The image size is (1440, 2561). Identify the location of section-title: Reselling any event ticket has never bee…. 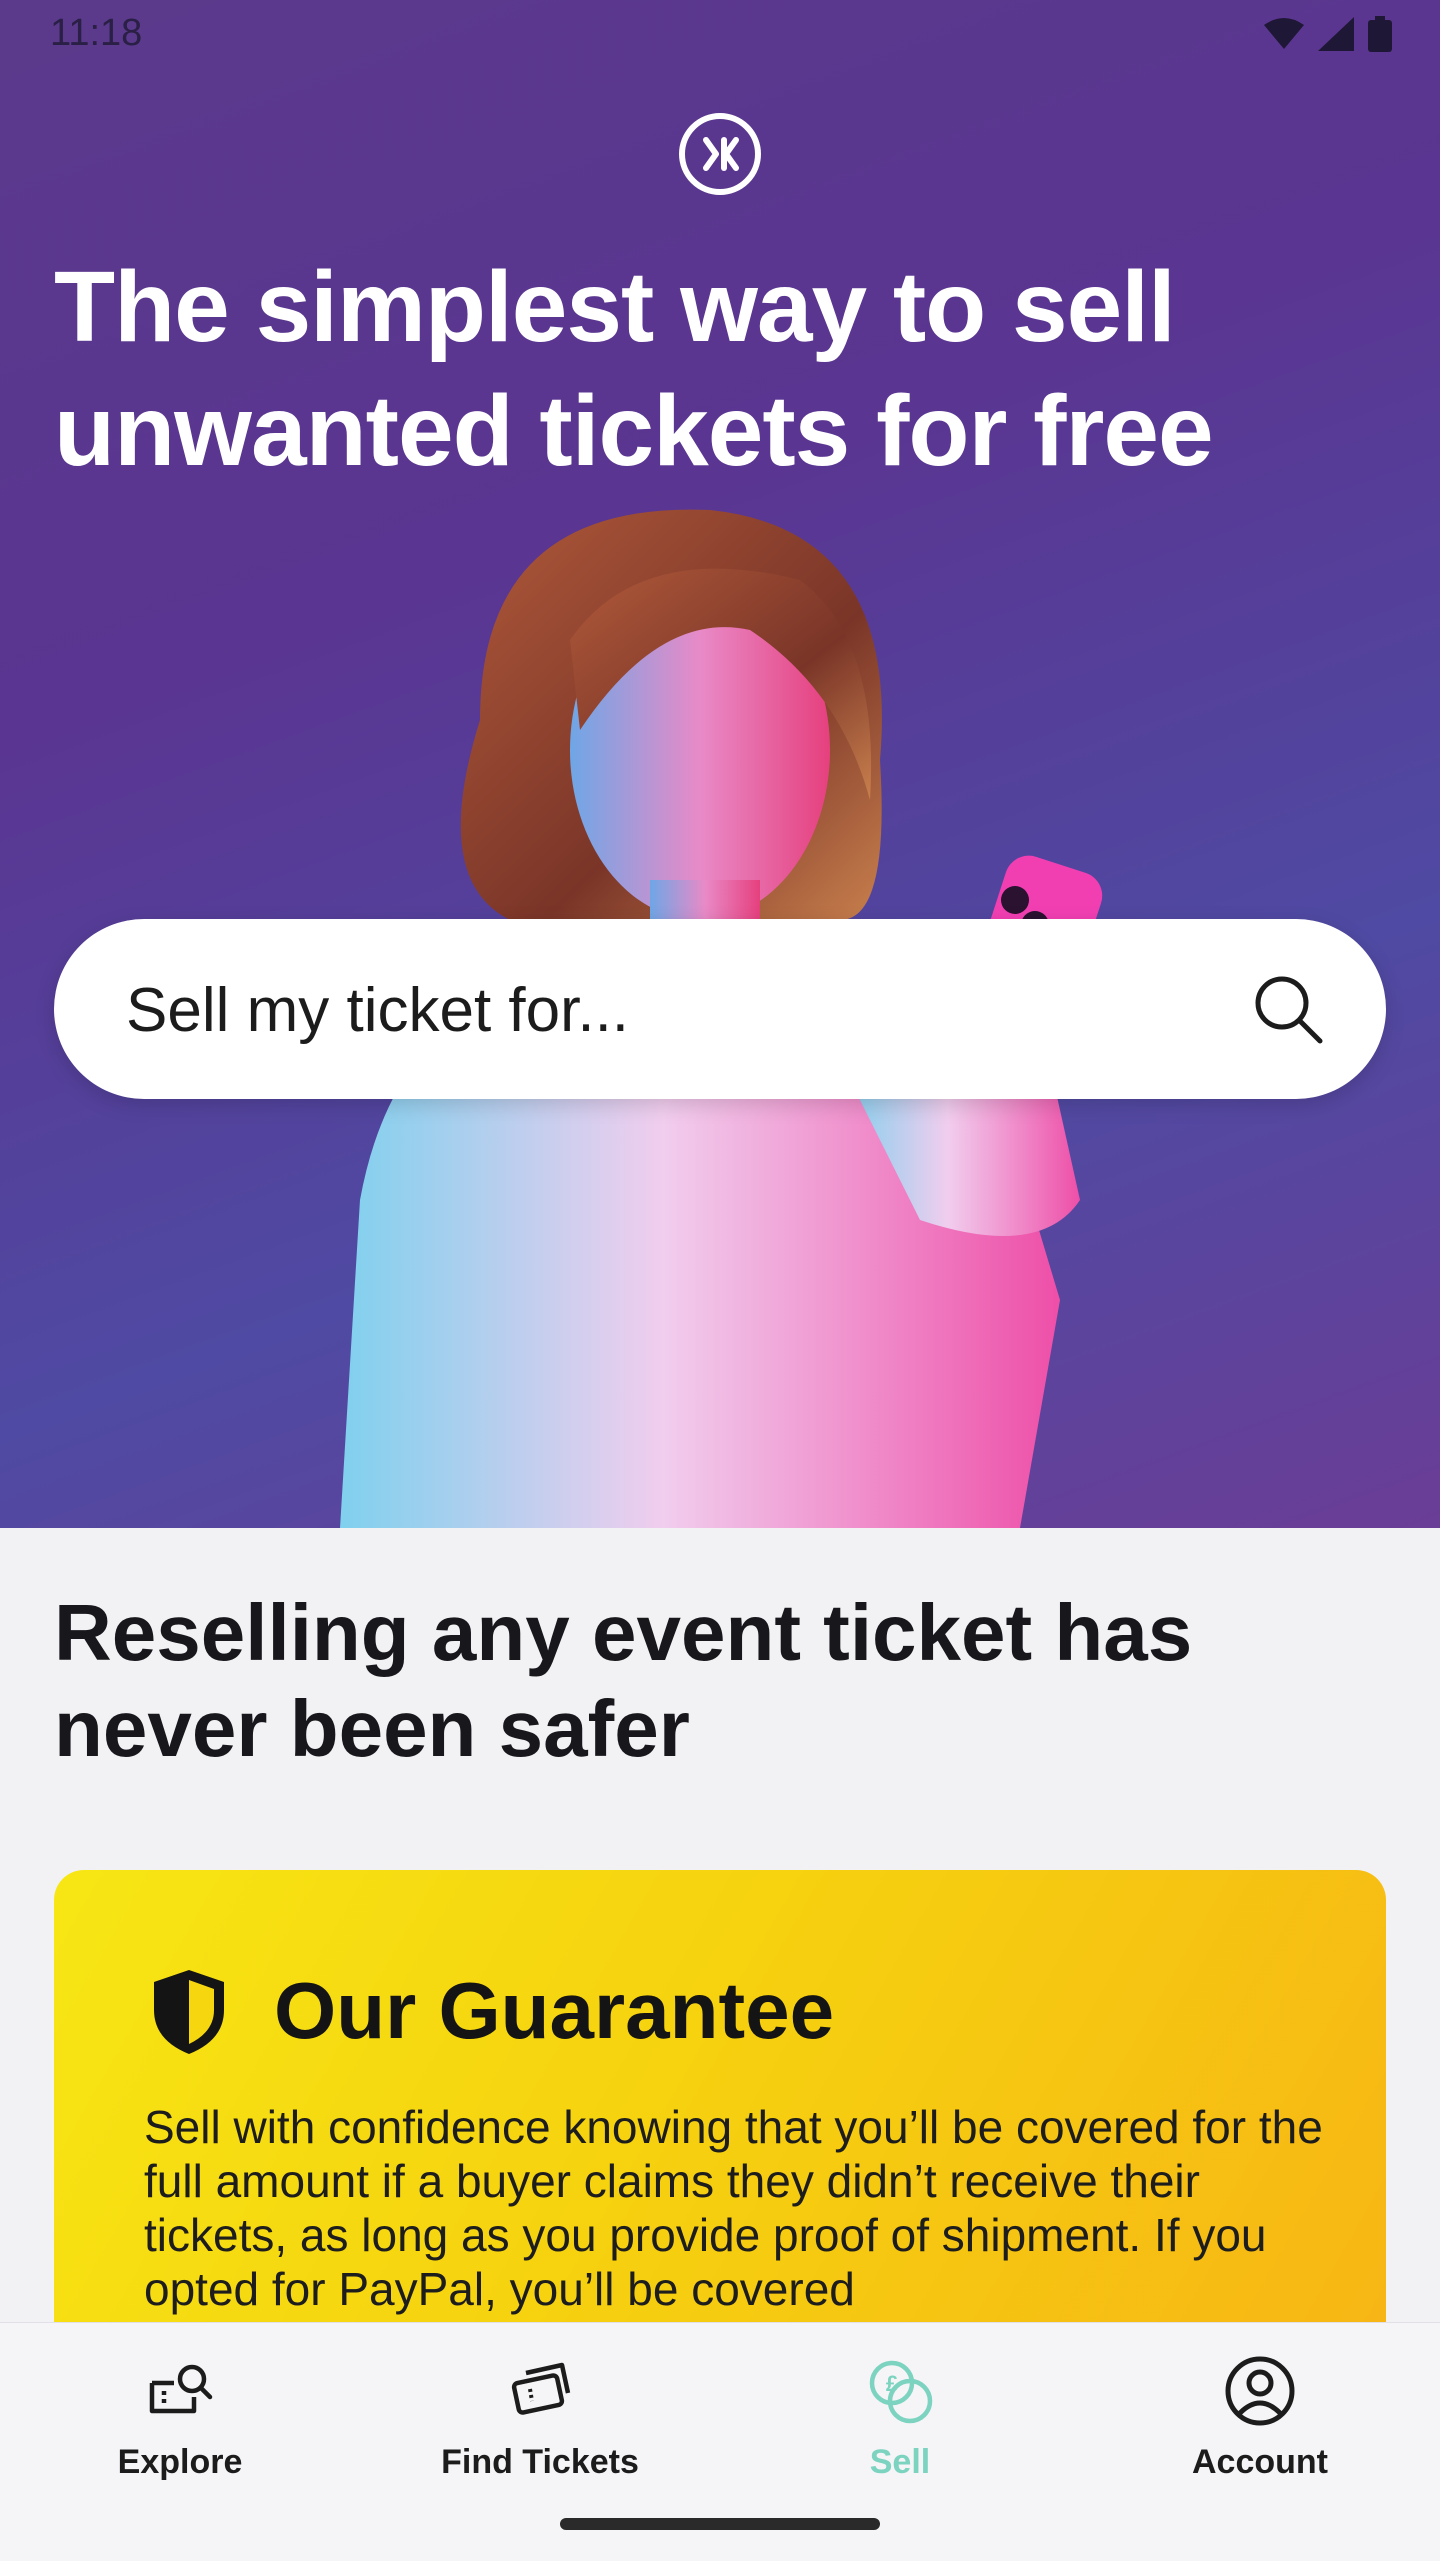
(623, 1680).